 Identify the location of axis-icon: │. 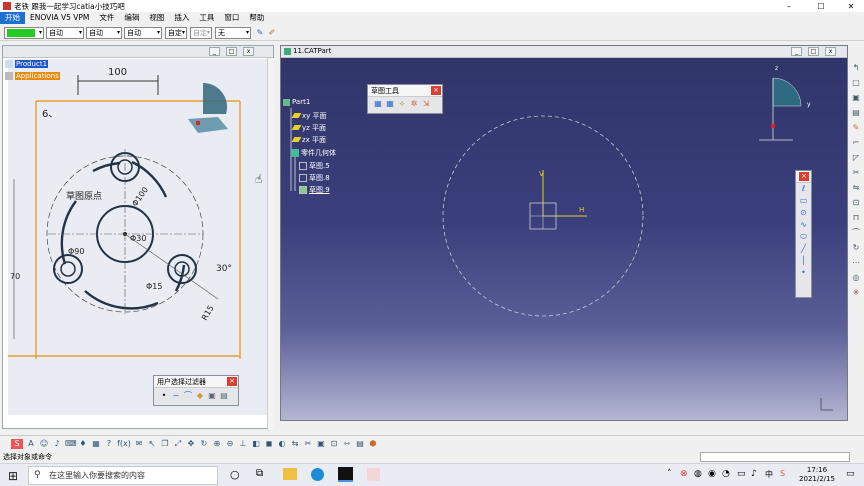
(804, 261).